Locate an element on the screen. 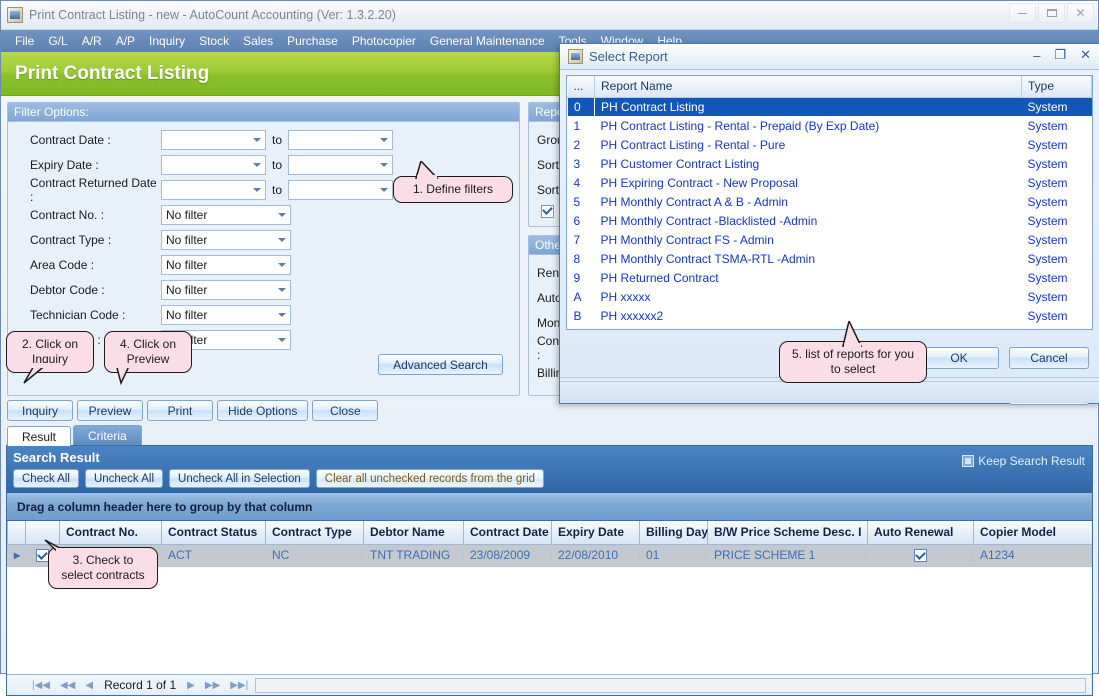 Image resolution: width=1099 pixels, height=696 pixels. col-contract-status: Contract Status is located at coordinates (214, 532).